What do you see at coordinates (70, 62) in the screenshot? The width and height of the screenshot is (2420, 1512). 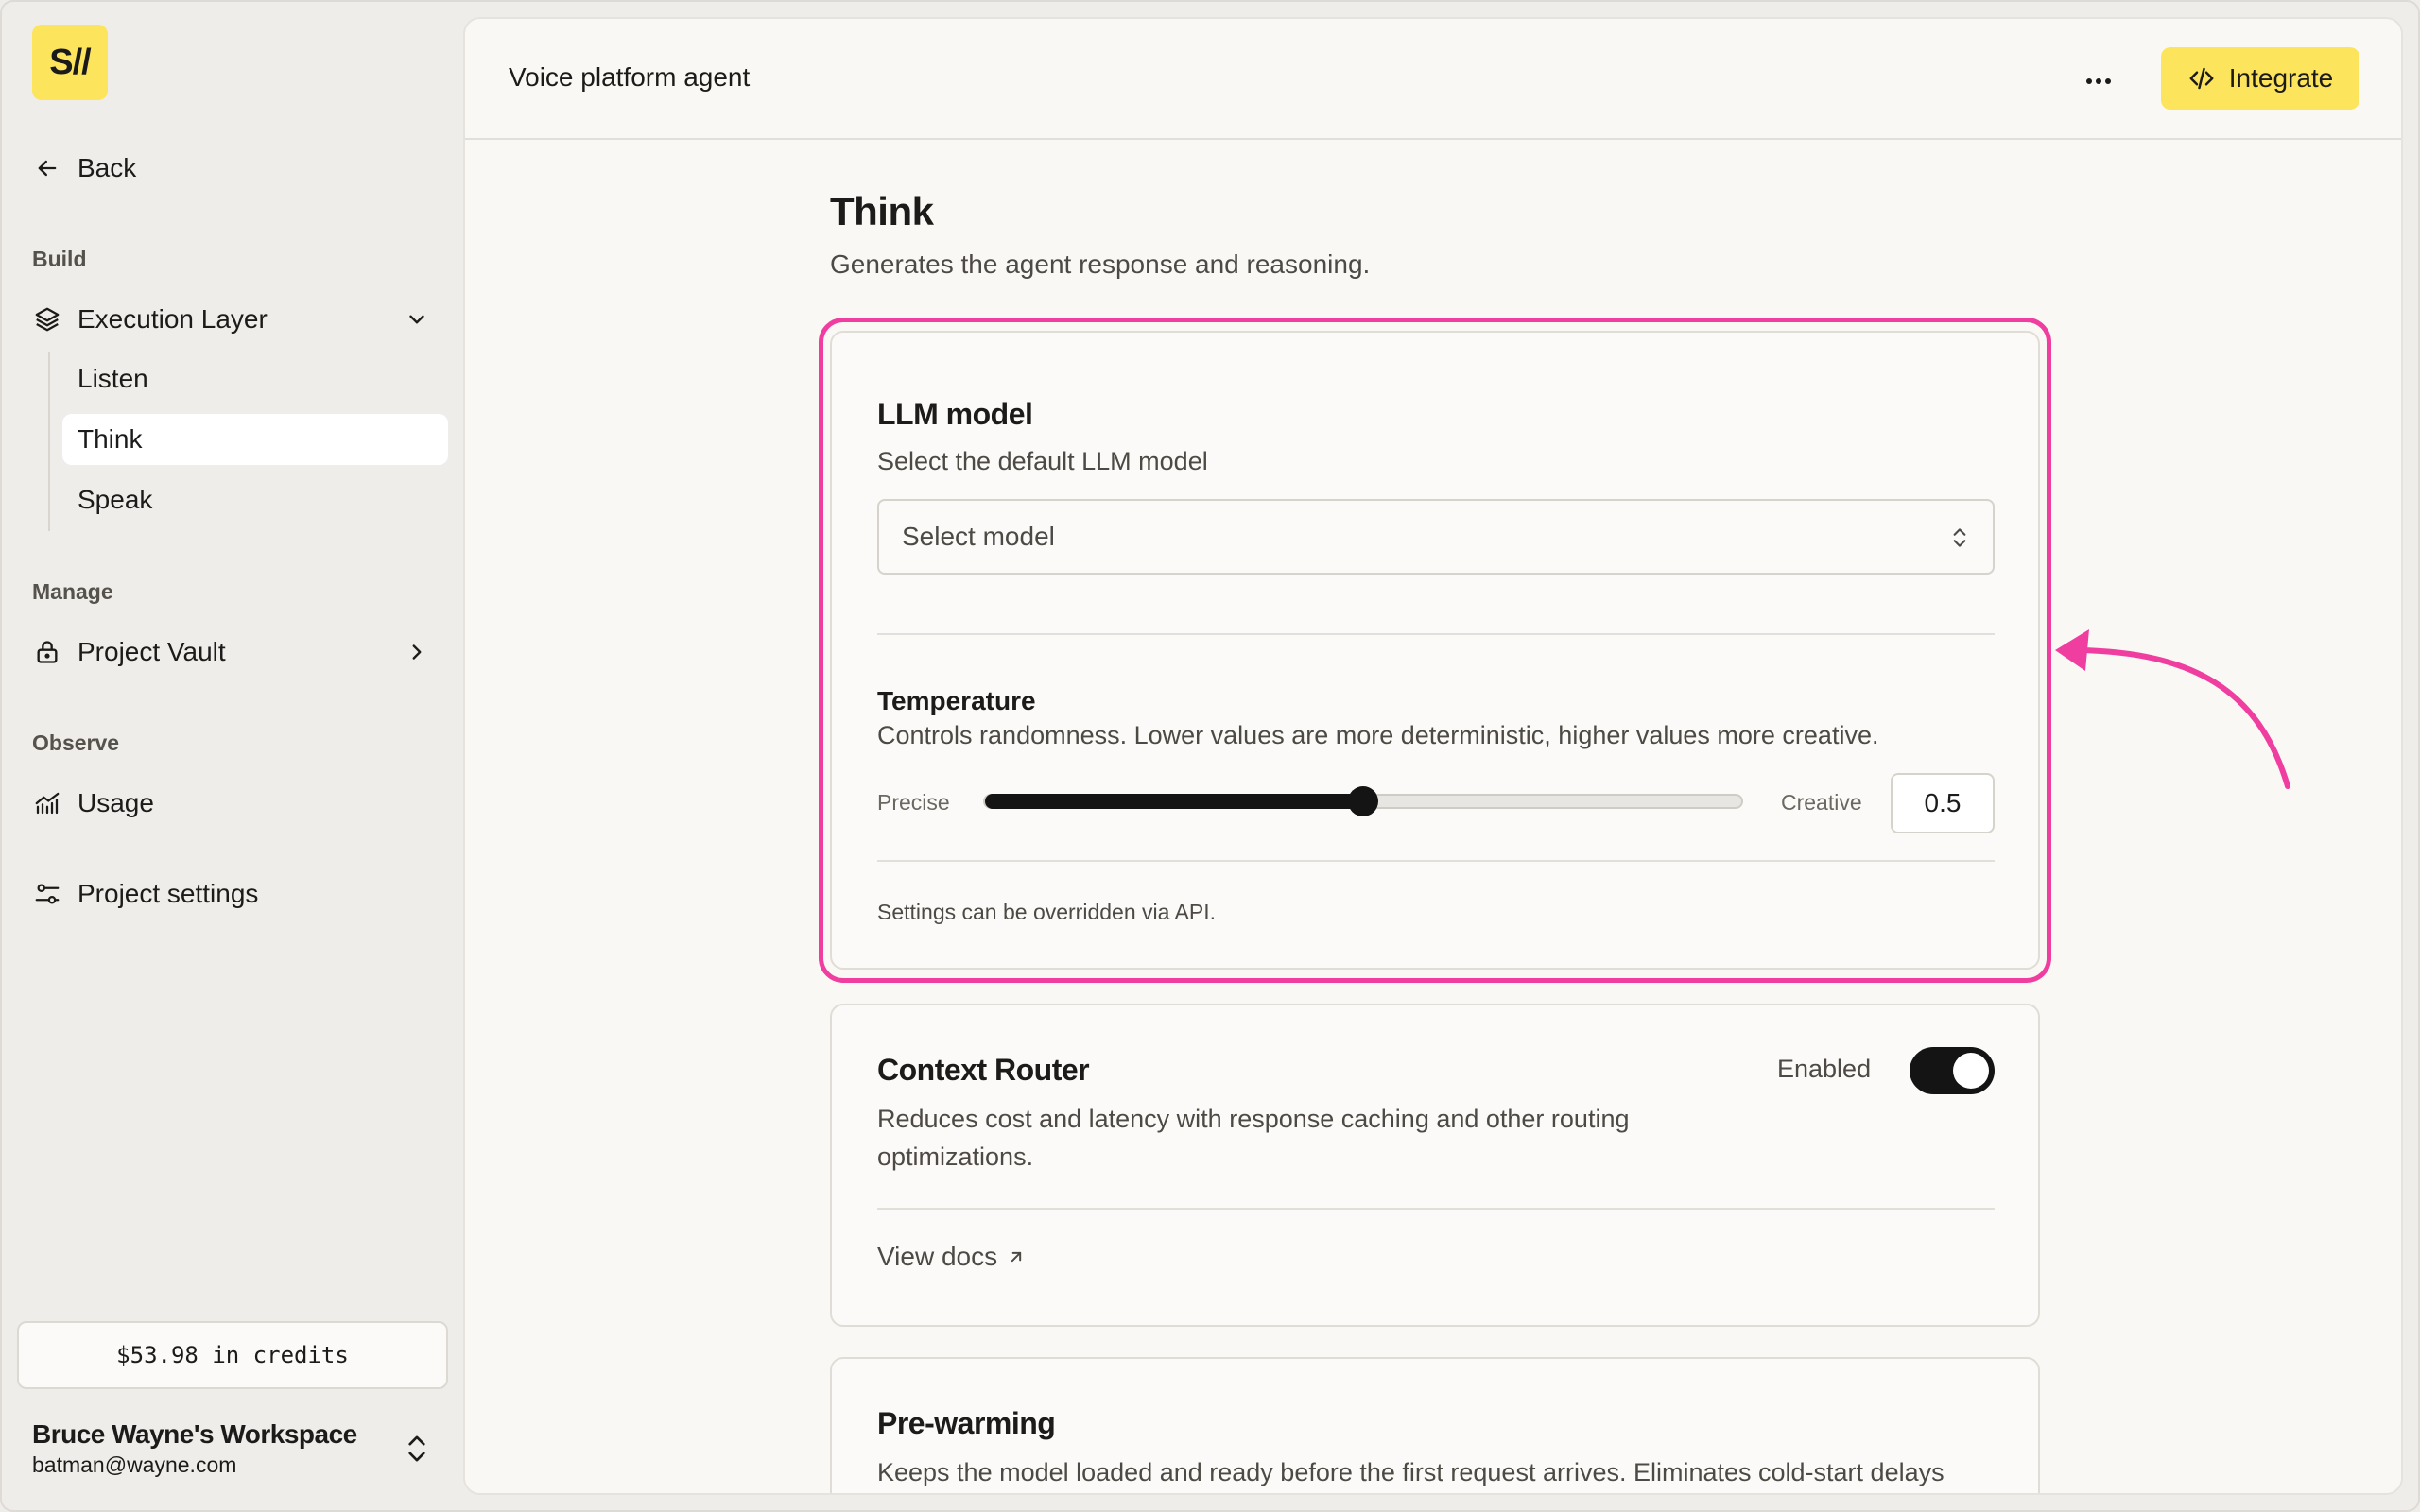 I see `app-logo: S//` at bounding box center [70, 62].